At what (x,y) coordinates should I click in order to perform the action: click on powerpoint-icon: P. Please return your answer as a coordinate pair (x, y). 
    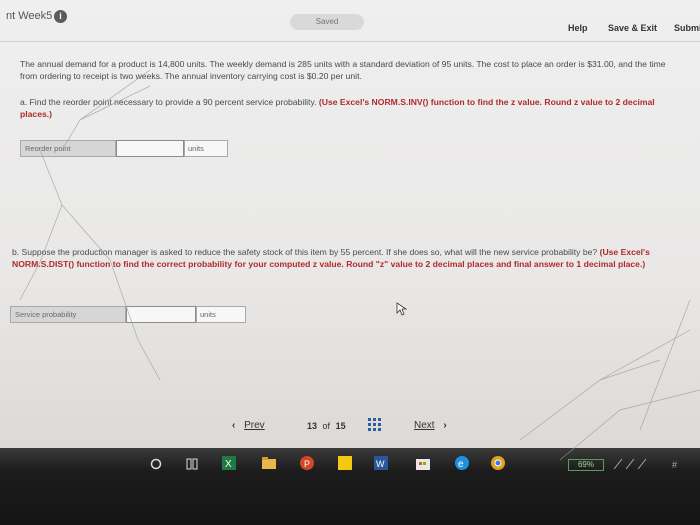
    Looking at the image, I should click on (307, 463).